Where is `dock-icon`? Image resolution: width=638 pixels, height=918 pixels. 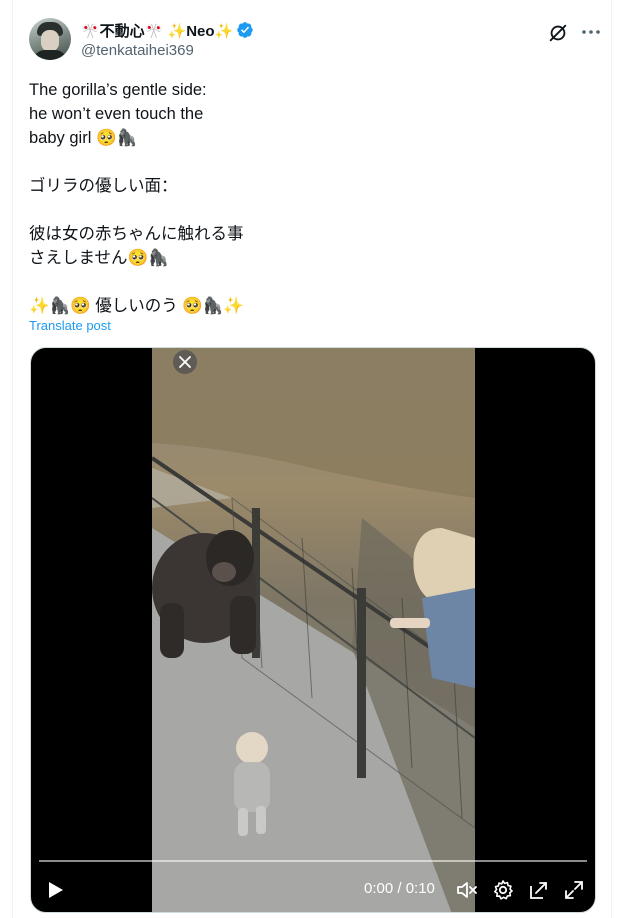 dock-icon is located at coordinates (539, 890).